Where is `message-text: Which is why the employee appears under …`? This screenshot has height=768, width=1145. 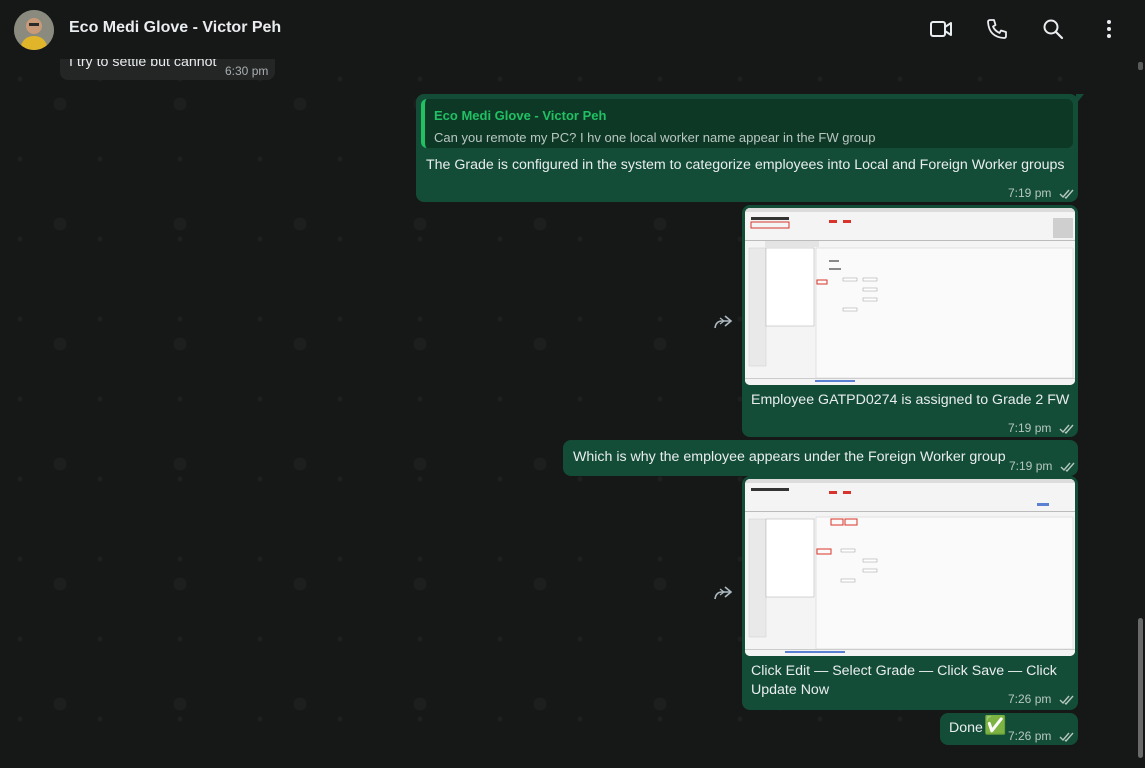
message-text: Which is why the employee appears under … is located at coordinates (789, 457).